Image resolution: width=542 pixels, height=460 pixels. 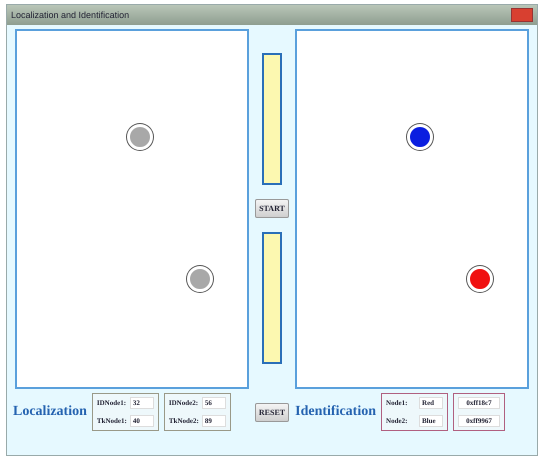 I want to click on close-button, so click(x=522, y=15).